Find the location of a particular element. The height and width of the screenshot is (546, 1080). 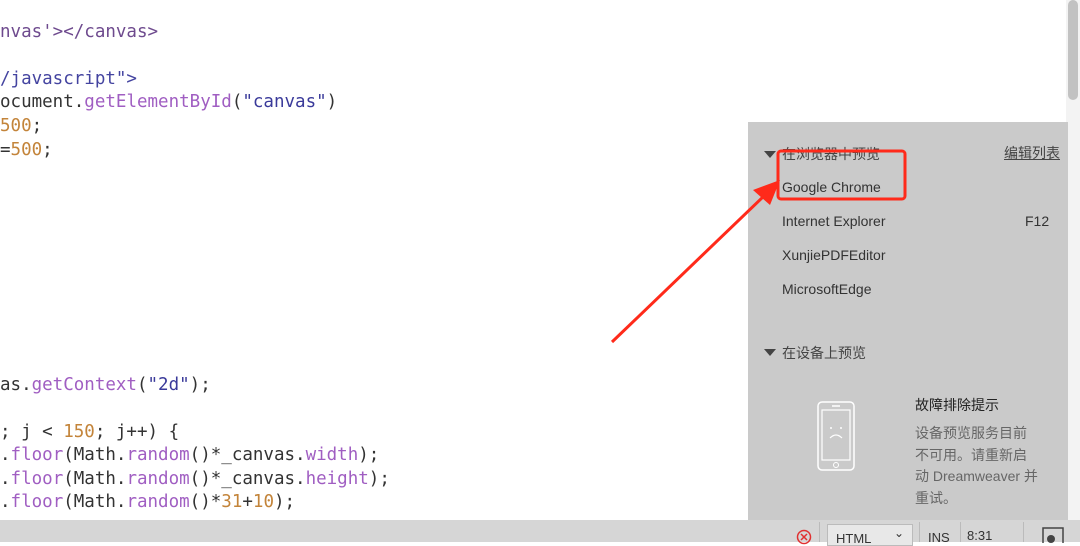

troubleshoot-line: 设备预览服务目前 is located at coordinates (971, 433).